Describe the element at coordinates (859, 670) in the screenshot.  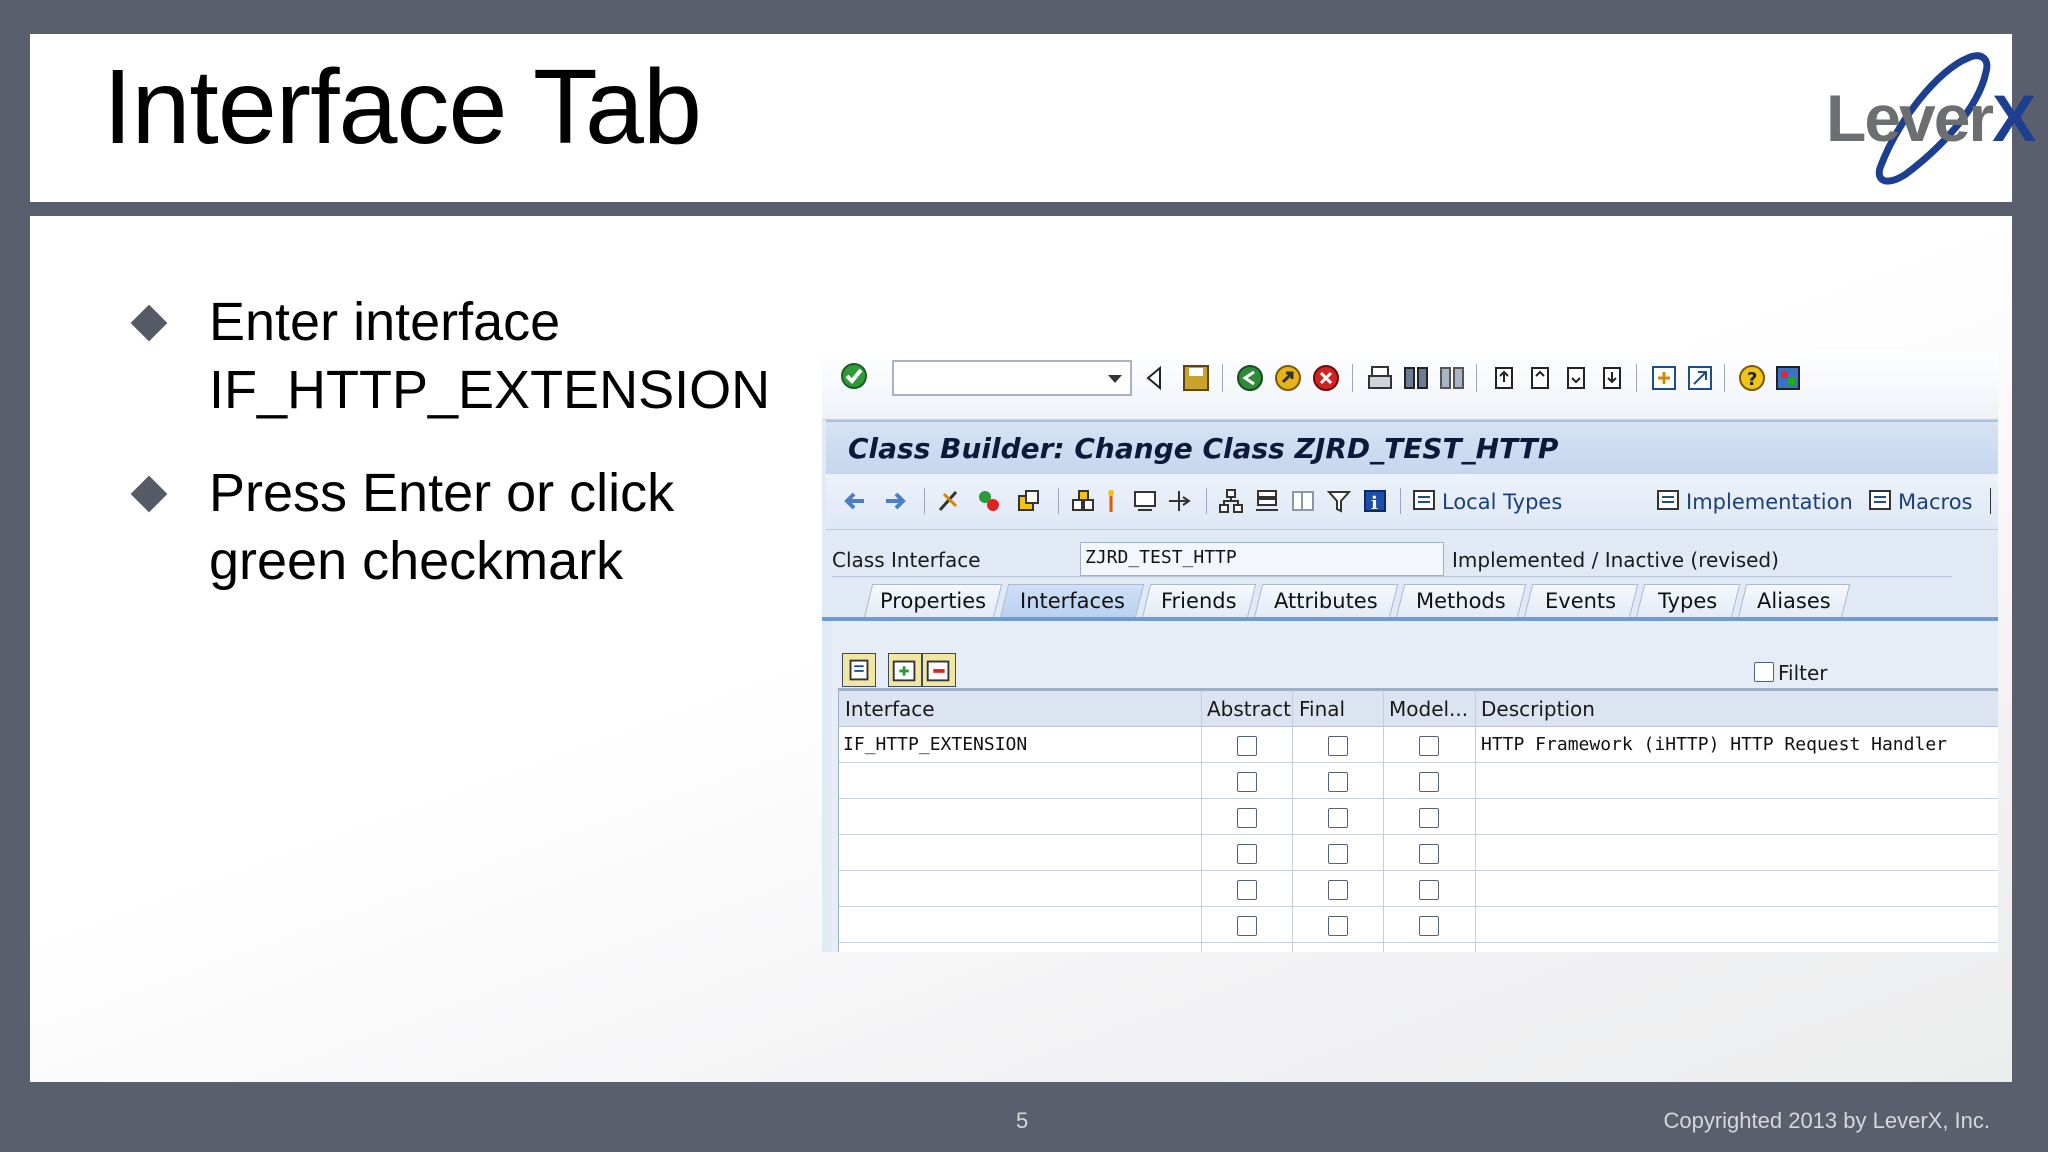
I see `detail-view-icon` at that location.